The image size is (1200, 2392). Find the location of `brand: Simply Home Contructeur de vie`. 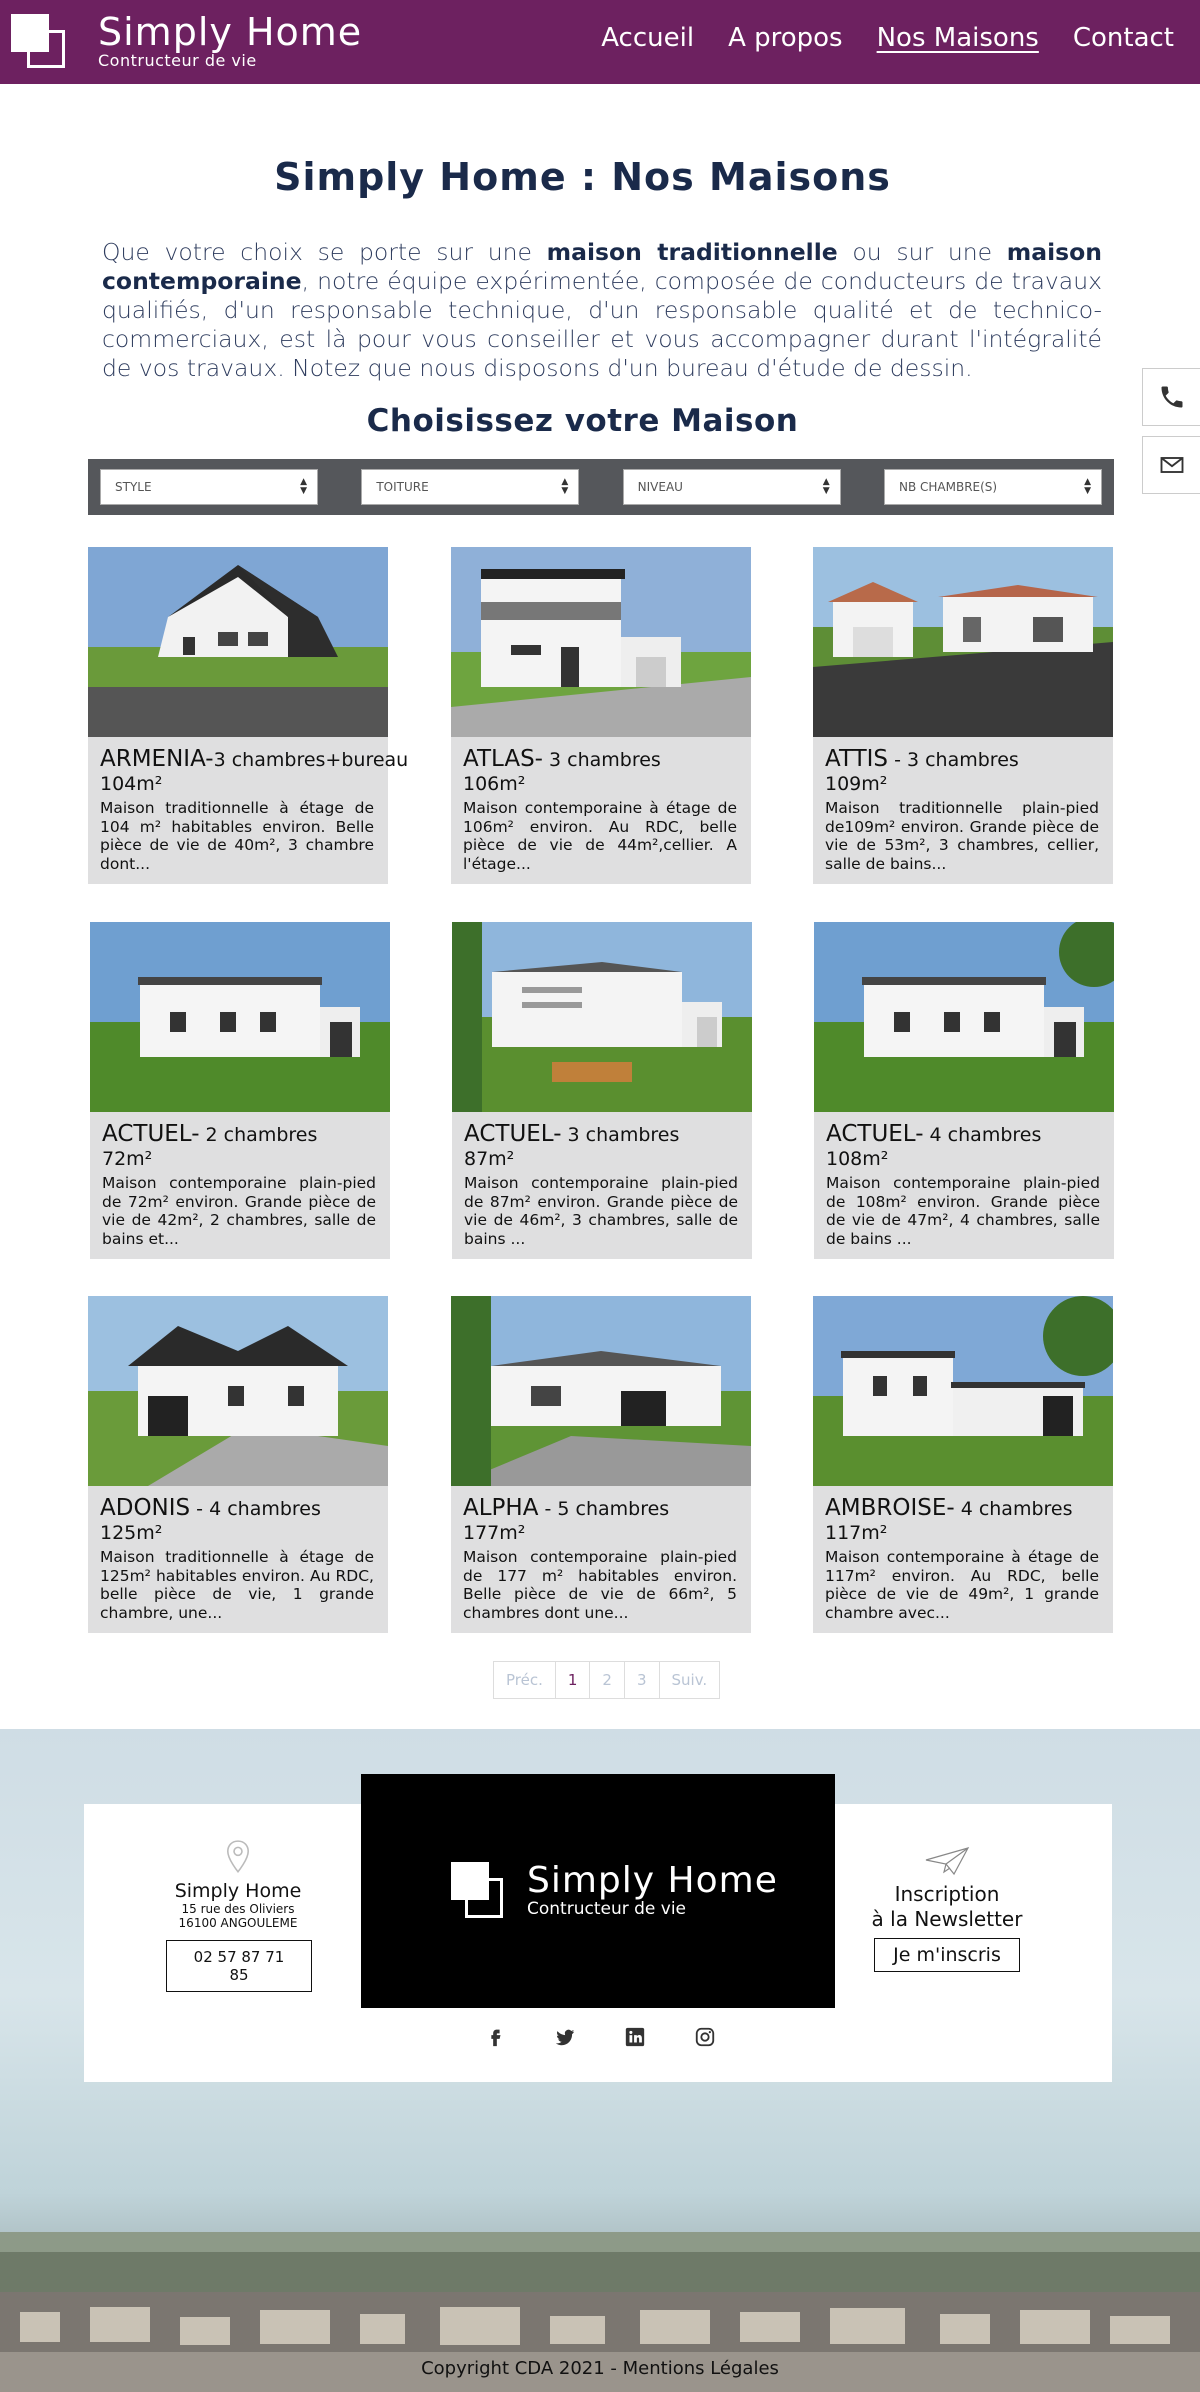

brand: Simply Home Contructeur de vie is located at coordinates (230, 41).